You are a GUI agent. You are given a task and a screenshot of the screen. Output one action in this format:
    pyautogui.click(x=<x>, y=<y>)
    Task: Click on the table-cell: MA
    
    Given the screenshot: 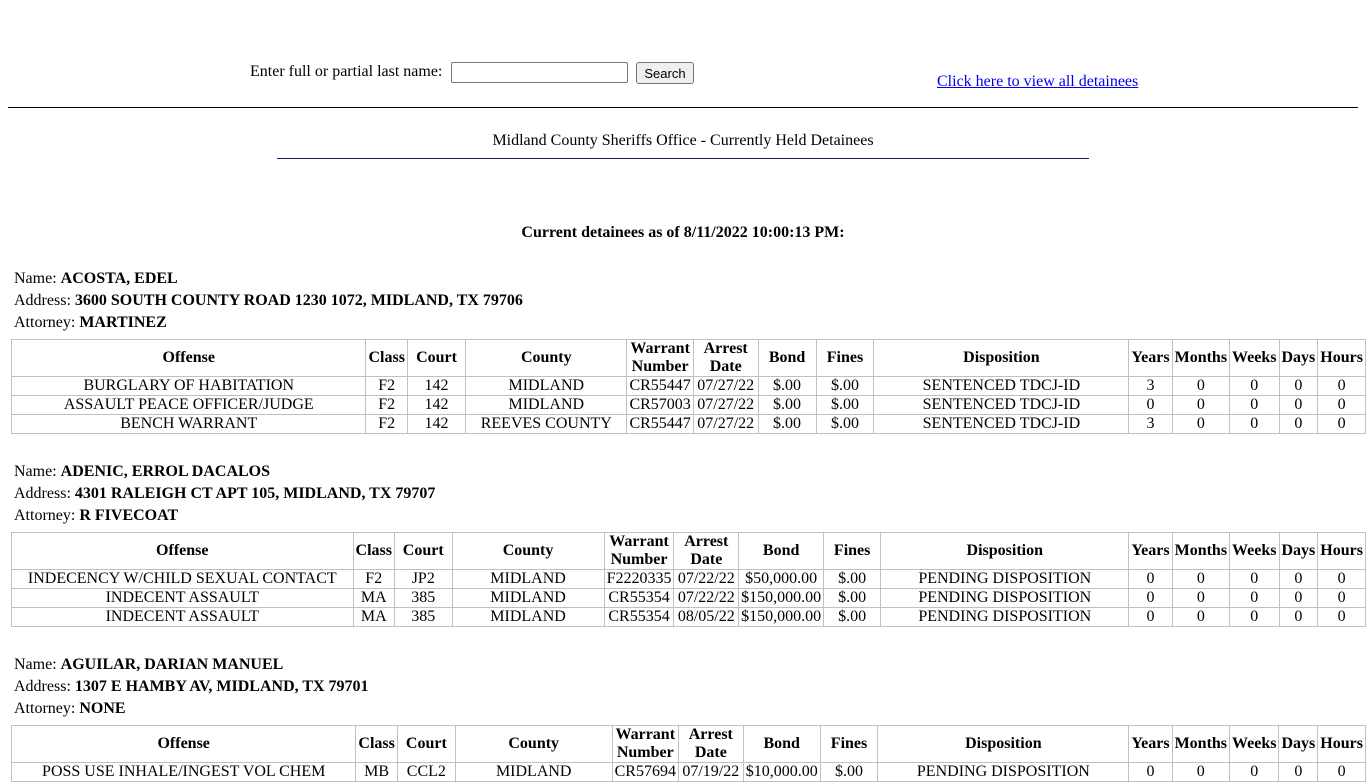 What is the action you would take?
    pyautogui.click(x=373, y=598)
    